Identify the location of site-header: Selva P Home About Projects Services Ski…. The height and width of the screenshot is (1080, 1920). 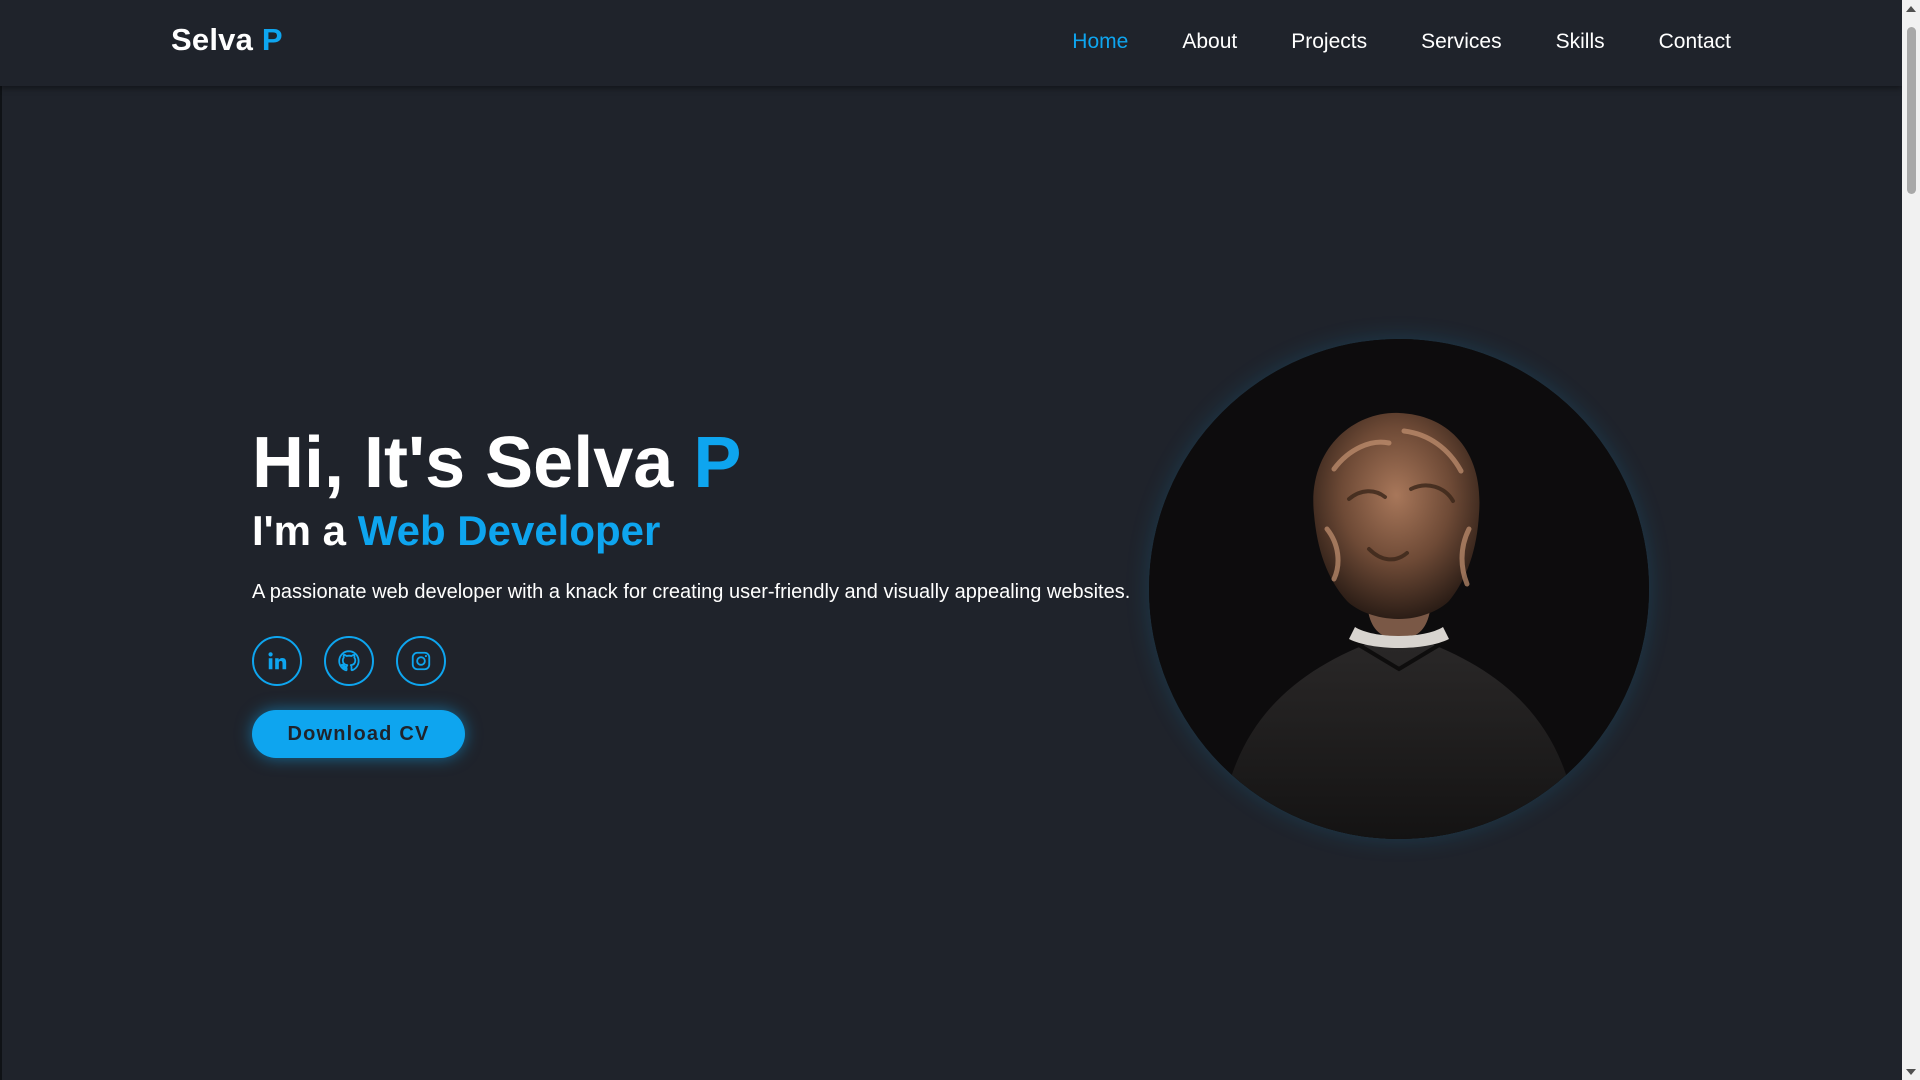
(951, 43).